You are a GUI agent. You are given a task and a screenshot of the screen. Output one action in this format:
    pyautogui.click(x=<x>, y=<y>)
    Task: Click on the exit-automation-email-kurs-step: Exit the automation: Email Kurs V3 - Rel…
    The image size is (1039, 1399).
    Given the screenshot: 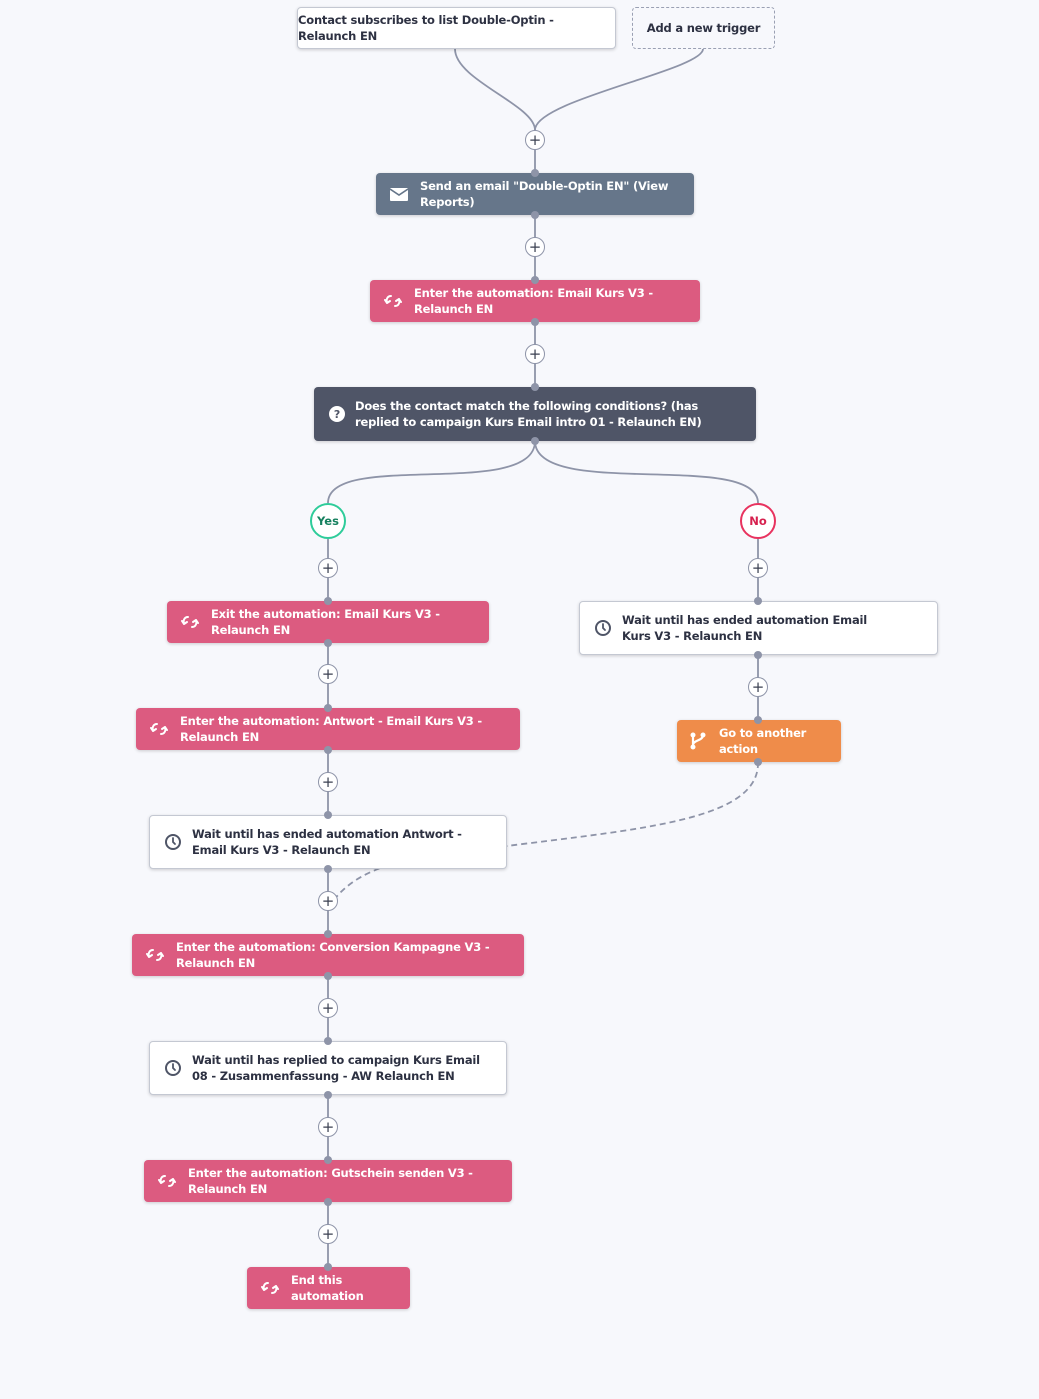 What is the action you would take?
    pyautogui.click(x=328, y=622)
    